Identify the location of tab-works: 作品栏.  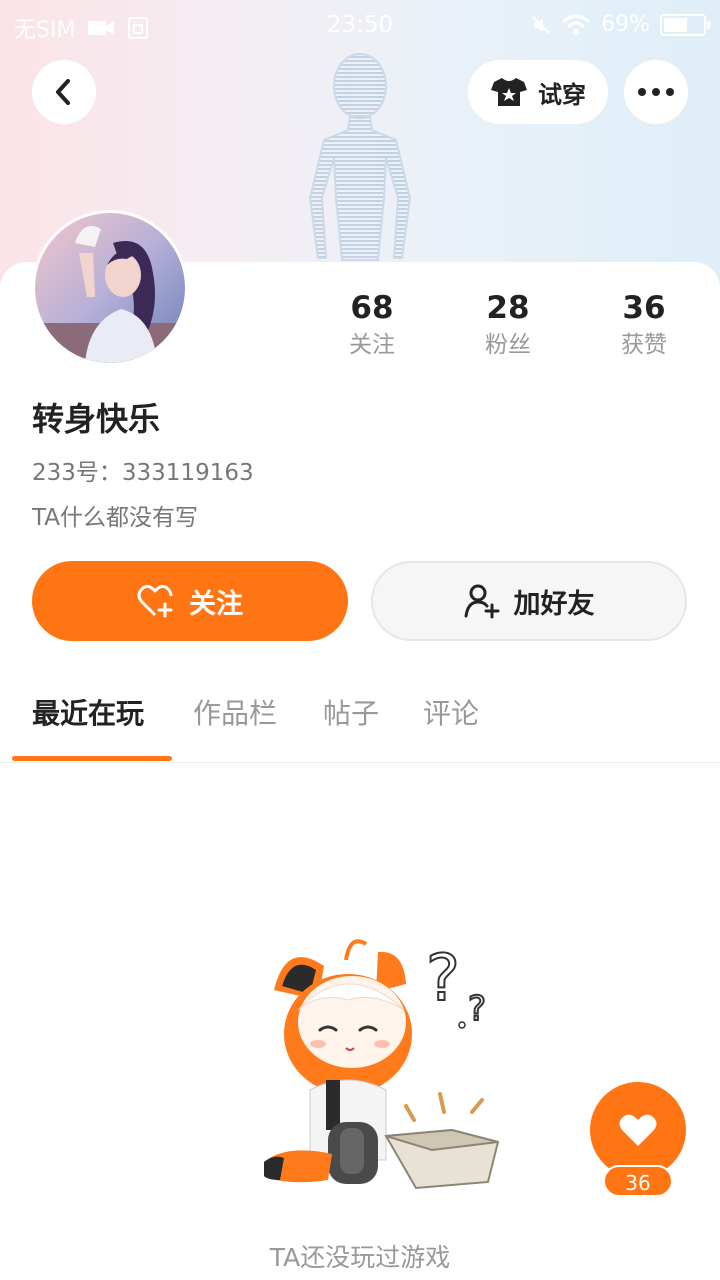
(235, 714).